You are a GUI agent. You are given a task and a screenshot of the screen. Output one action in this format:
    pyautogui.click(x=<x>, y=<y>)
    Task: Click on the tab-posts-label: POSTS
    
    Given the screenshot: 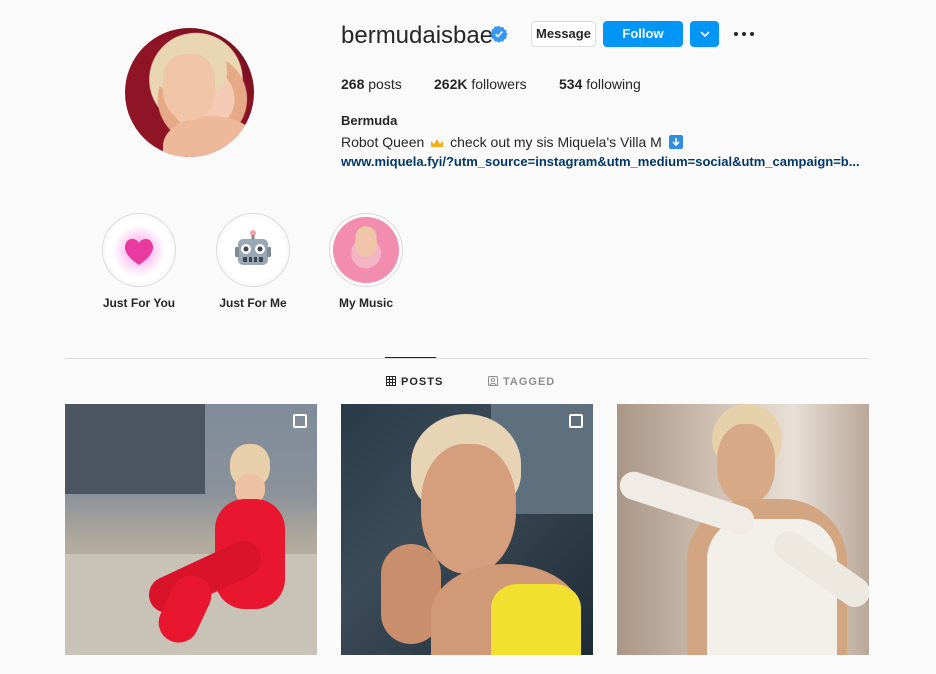 What is the action you would take?
    pyautogui.click(x=422, y=382)
    